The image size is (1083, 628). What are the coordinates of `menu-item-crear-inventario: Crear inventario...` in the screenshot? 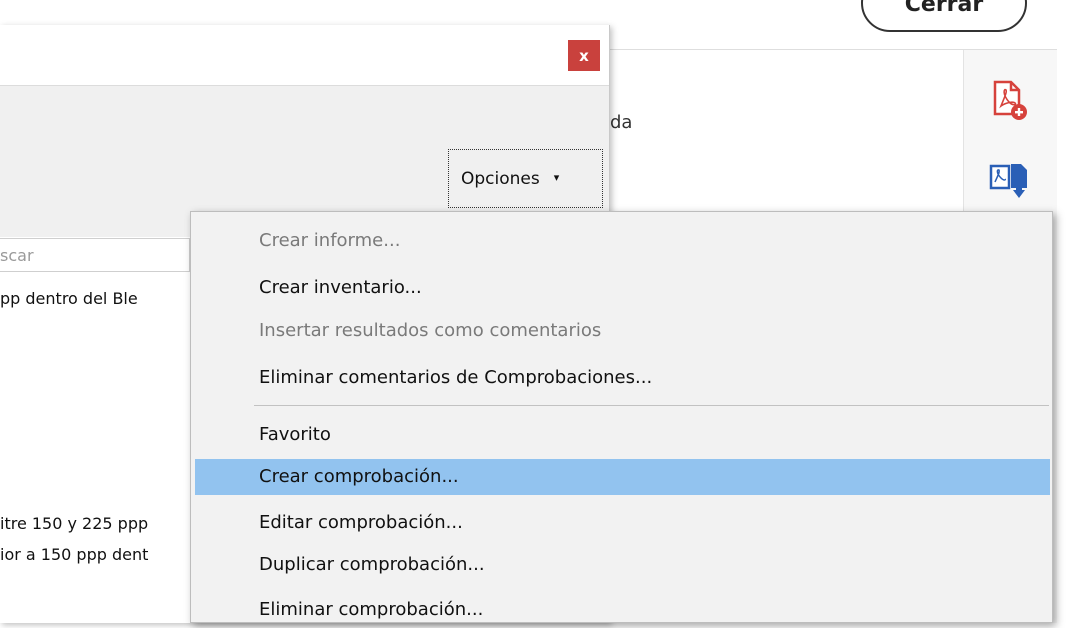 It's located at (622, 288).